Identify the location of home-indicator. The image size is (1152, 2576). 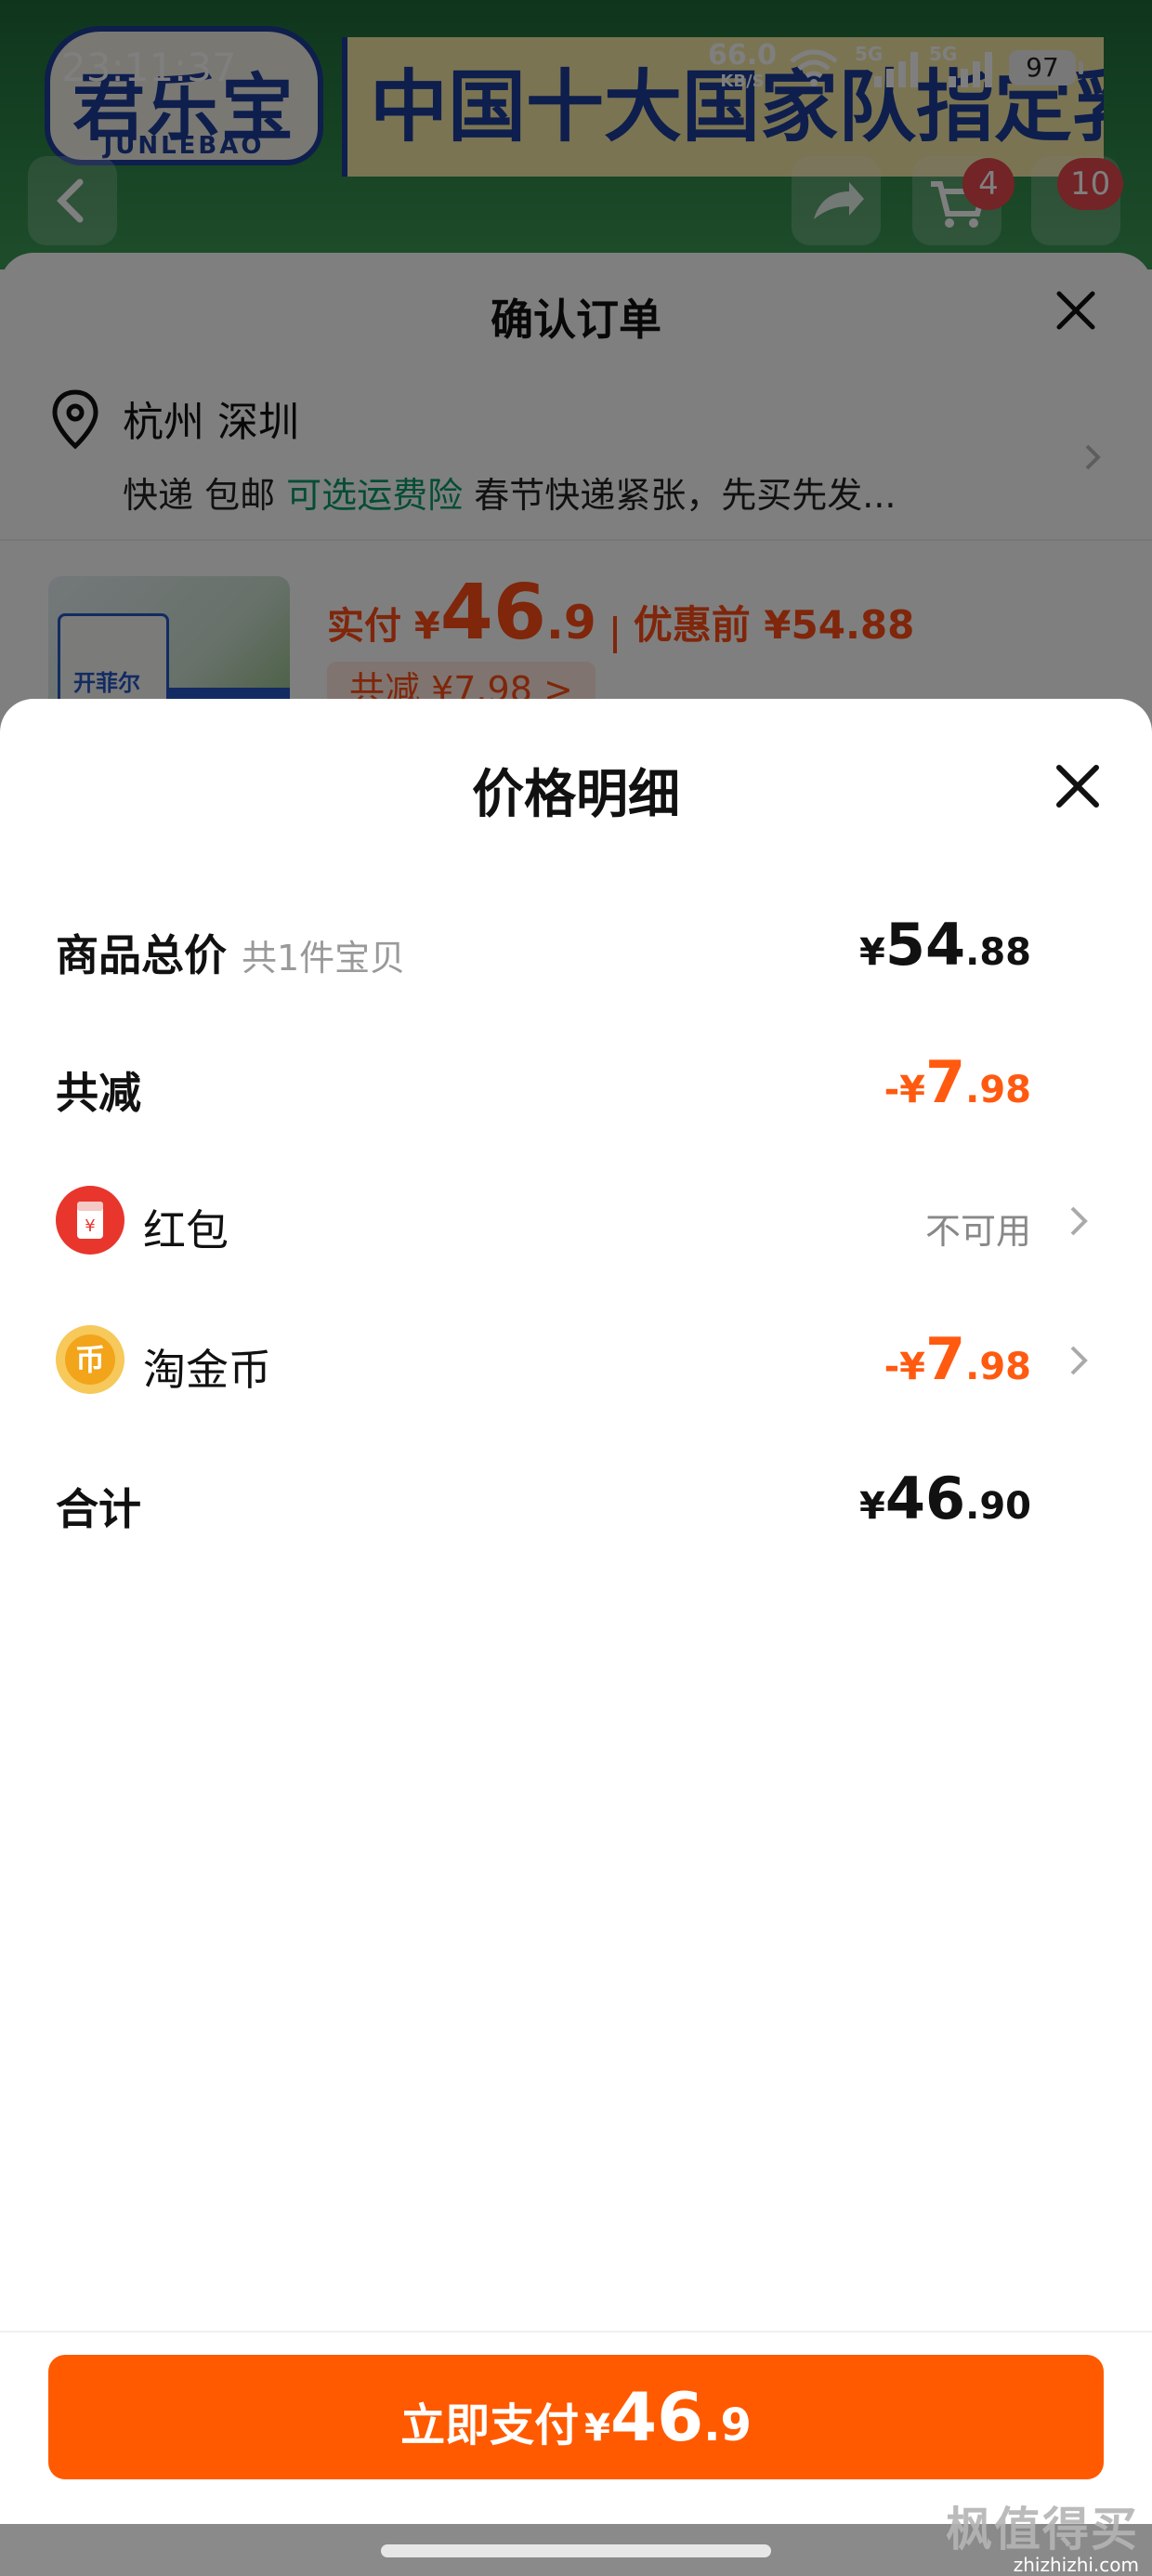
(576, 2550).